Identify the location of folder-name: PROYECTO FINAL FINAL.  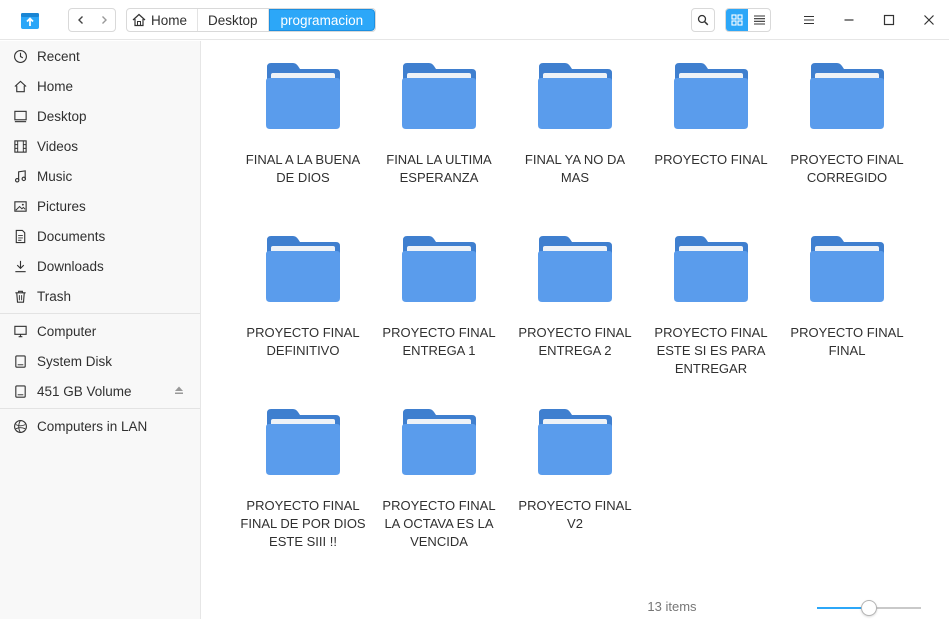
(847, 341).